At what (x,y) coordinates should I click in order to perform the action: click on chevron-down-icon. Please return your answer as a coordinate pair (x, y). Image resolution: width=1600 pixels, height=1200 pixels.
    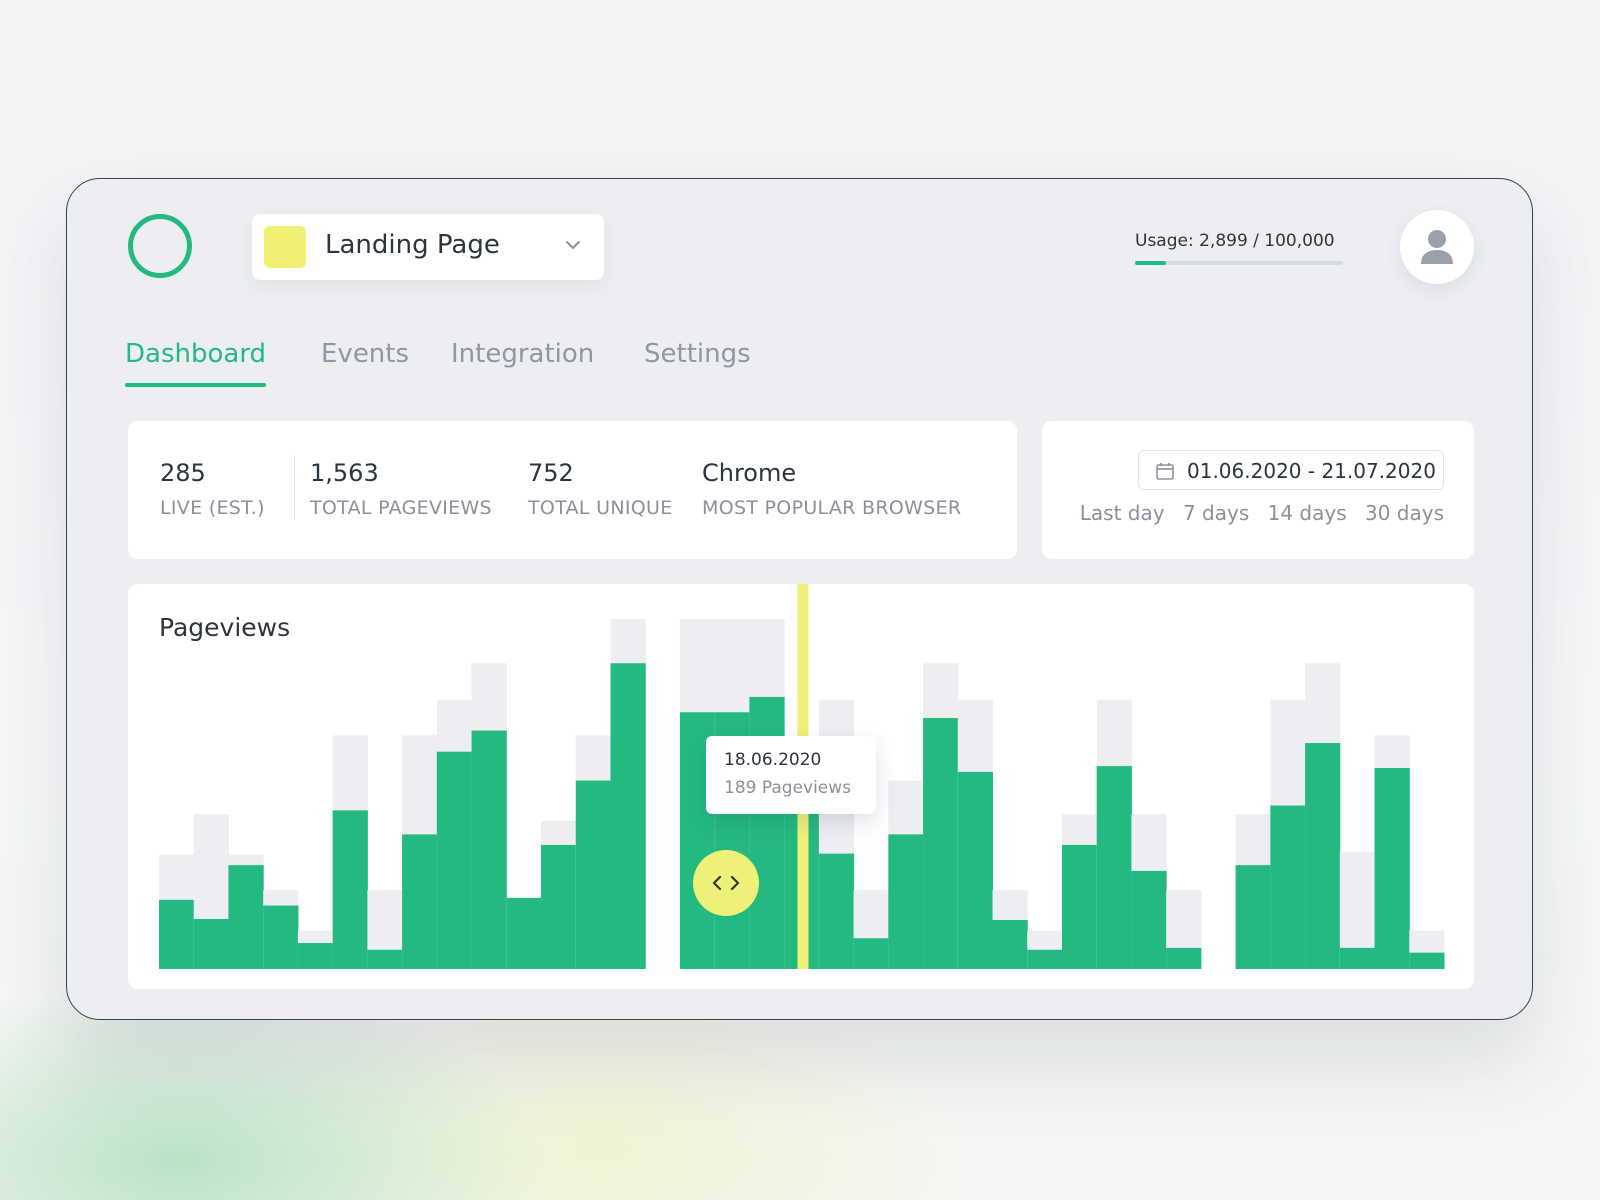
    Looking at the image, I should click on (573, 245).